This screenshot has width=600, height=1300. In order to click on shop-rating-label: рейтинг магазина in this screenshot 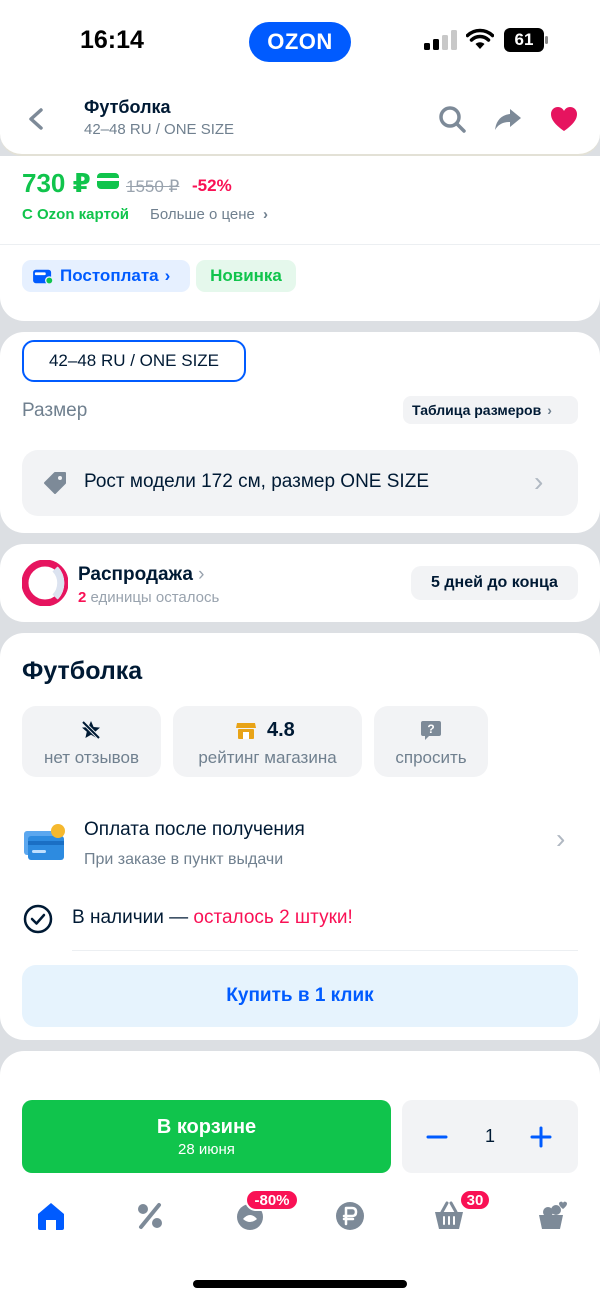, I will do `click(267, 757)`.